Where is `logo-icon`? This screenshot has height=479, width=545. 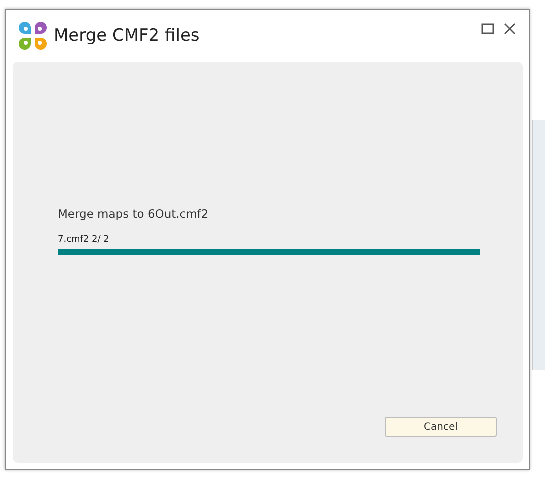 logo-icon is located at coordinates (33, 36).